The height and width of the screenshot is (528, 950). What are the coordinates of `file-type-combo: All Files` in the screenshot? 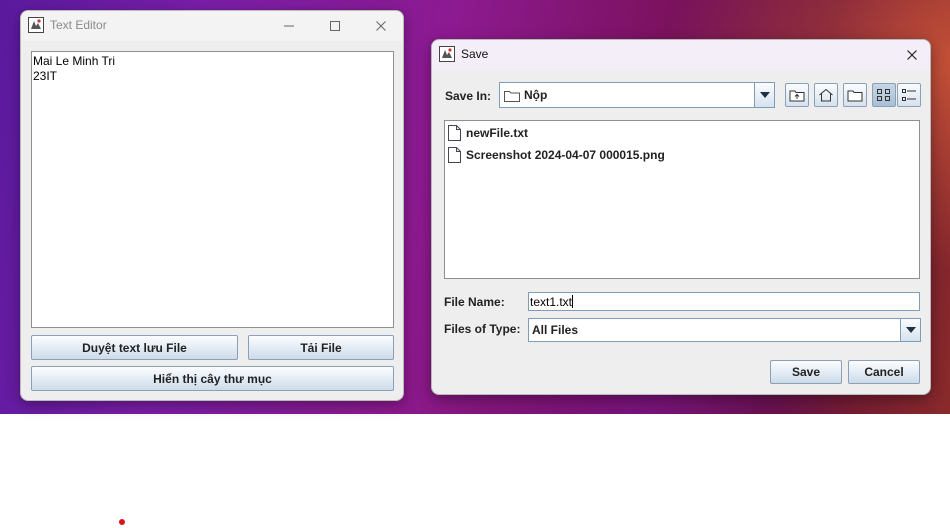 It's located at (724, 330).